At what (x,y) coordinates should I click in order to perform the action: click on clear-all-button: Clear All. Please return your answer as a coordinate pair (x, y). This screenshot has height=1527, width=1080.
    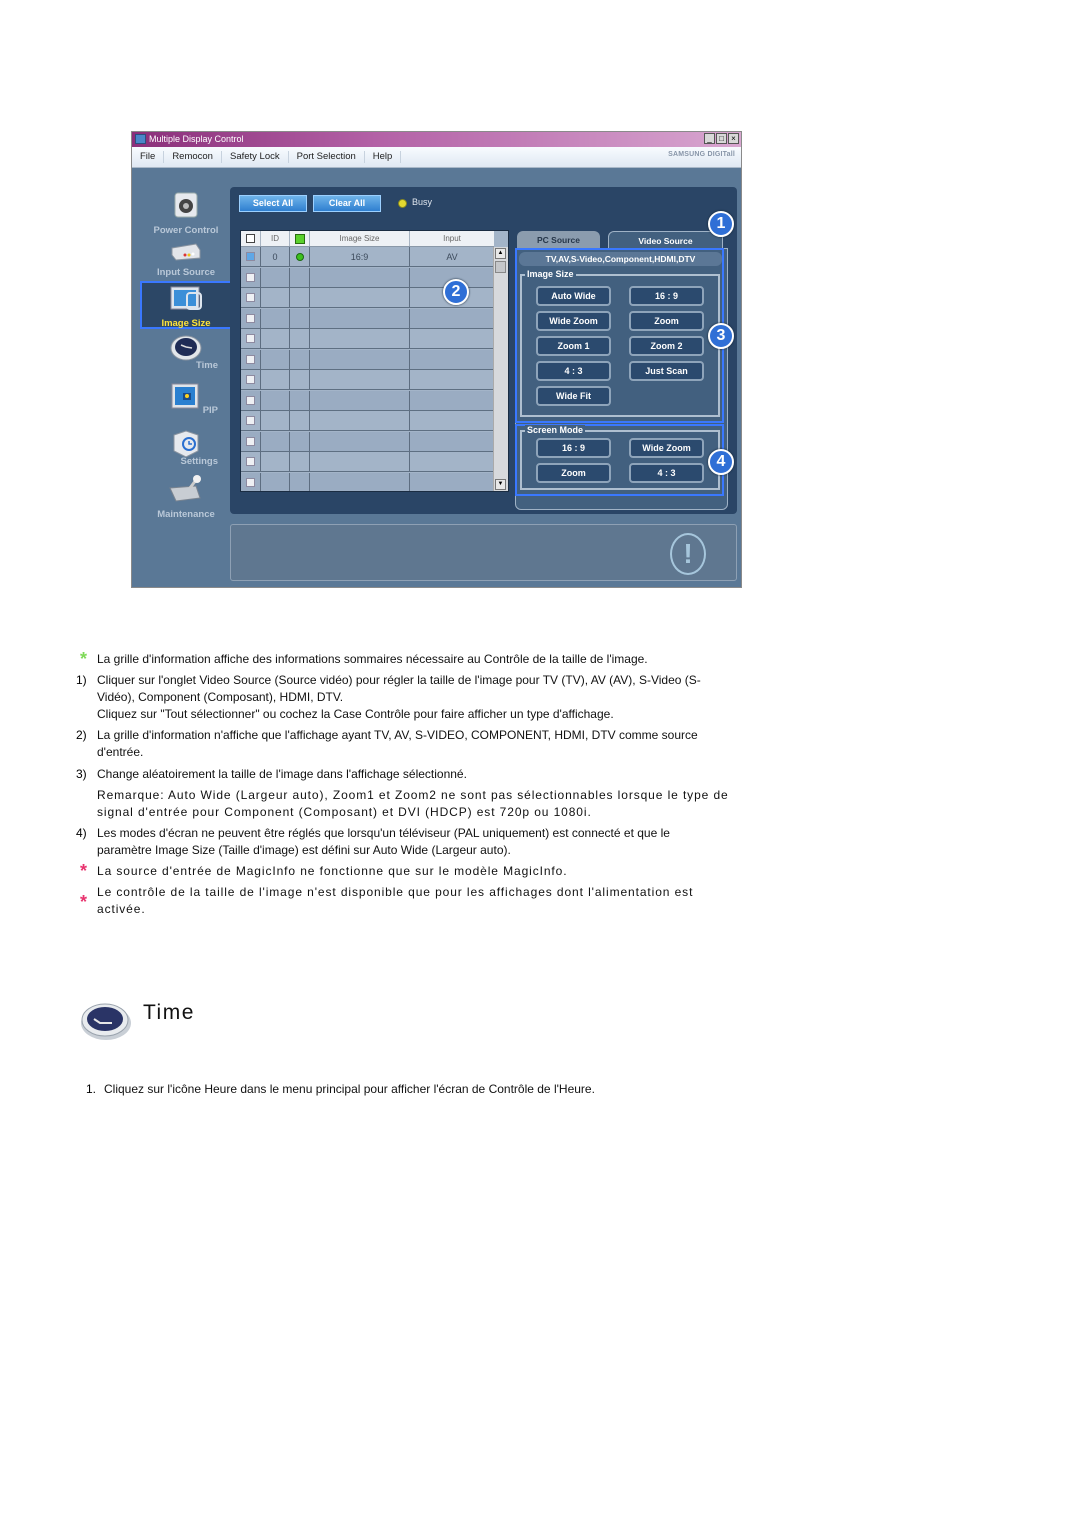
    Looking at the image, I should click on (347, 203).